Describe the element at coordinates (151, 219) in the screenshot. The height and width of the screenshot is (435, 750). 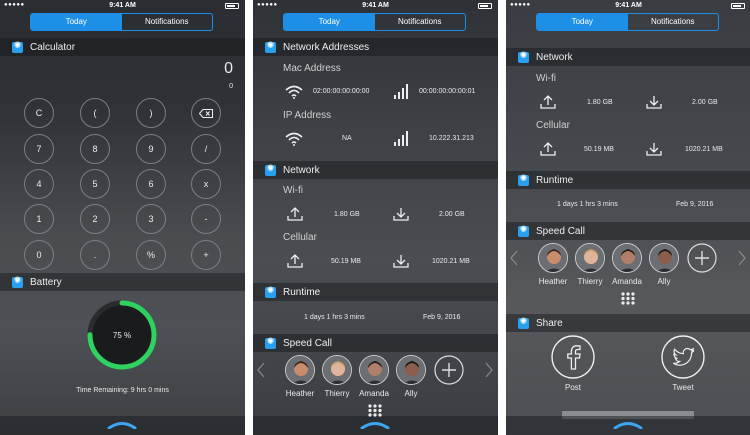
I see `calculator-key: 3` at that location.